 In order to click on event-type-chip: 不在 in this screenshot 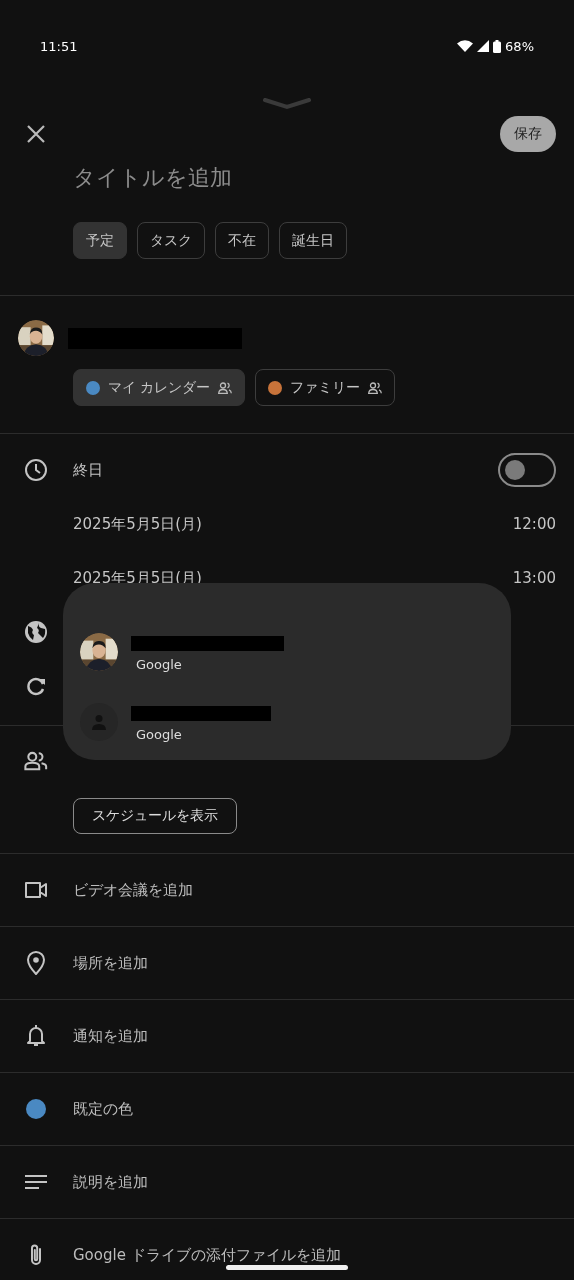, I will do `click(242, 240)`.